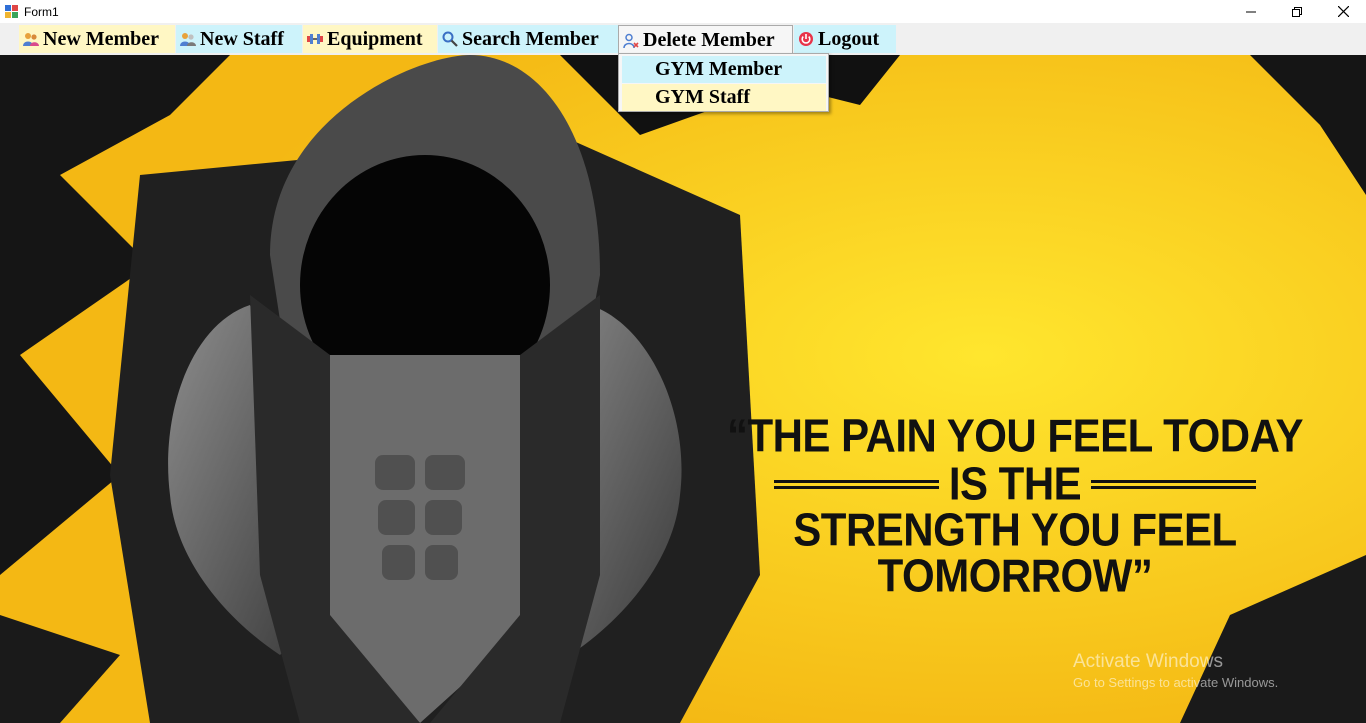 This screenshot has height=723, width=1366. I want to click on menu-equipment: Equipment, so click(370, 39).